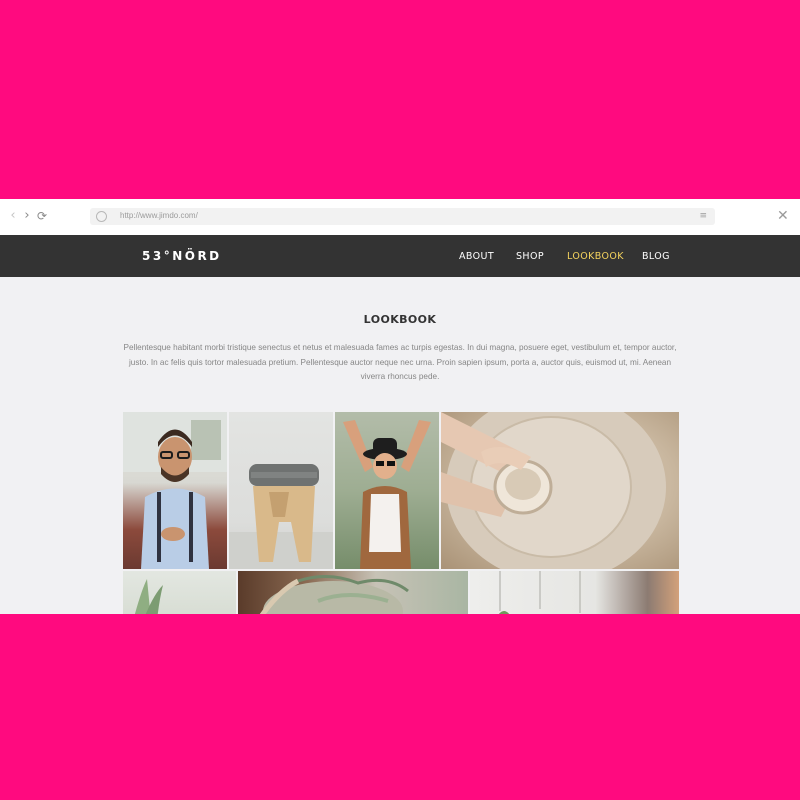 Image resolution: width=800 pixels, height=800 pixels. Describe the element at coordinates (560, 490) in the screenshot. I see `pottery-wheel-photo` at that location.